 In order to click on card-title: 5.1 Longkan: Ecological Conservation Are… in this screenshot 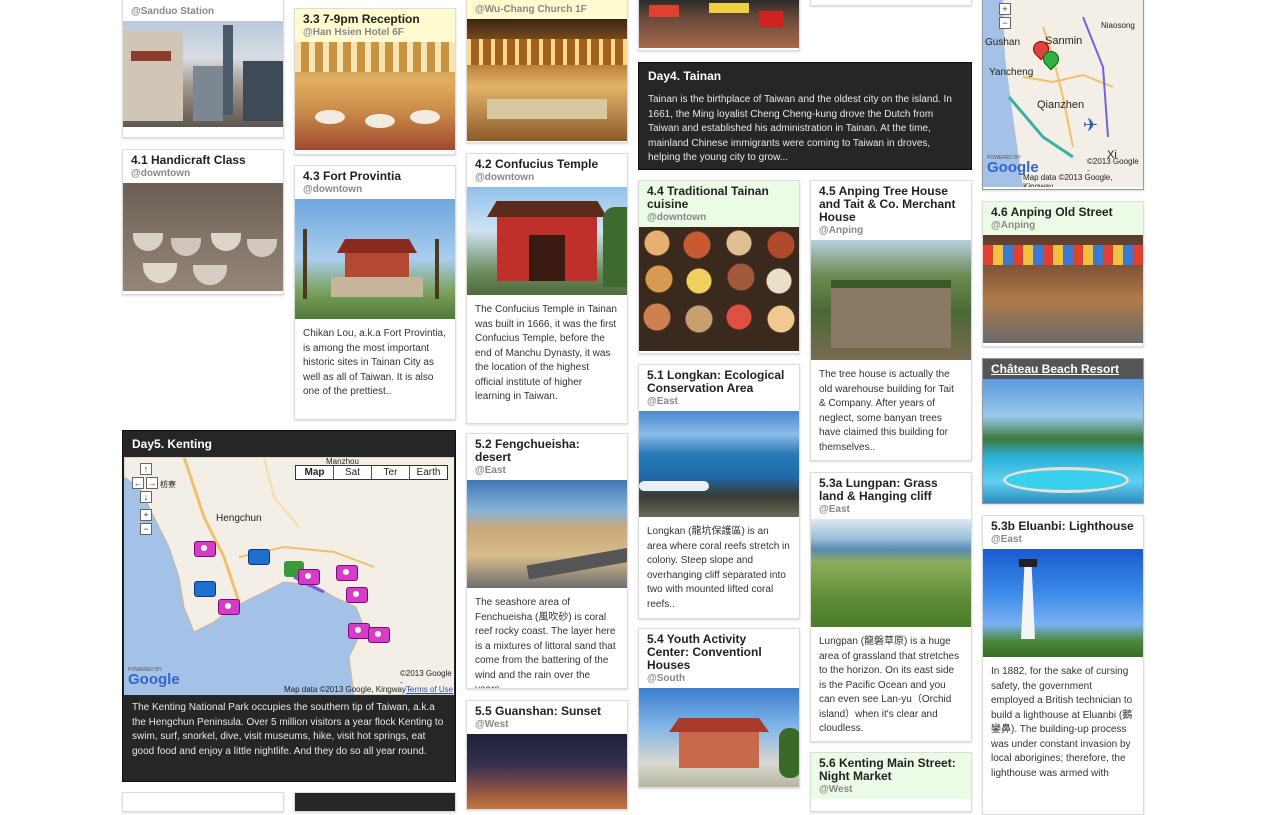, I will do `click(719, 382)`.